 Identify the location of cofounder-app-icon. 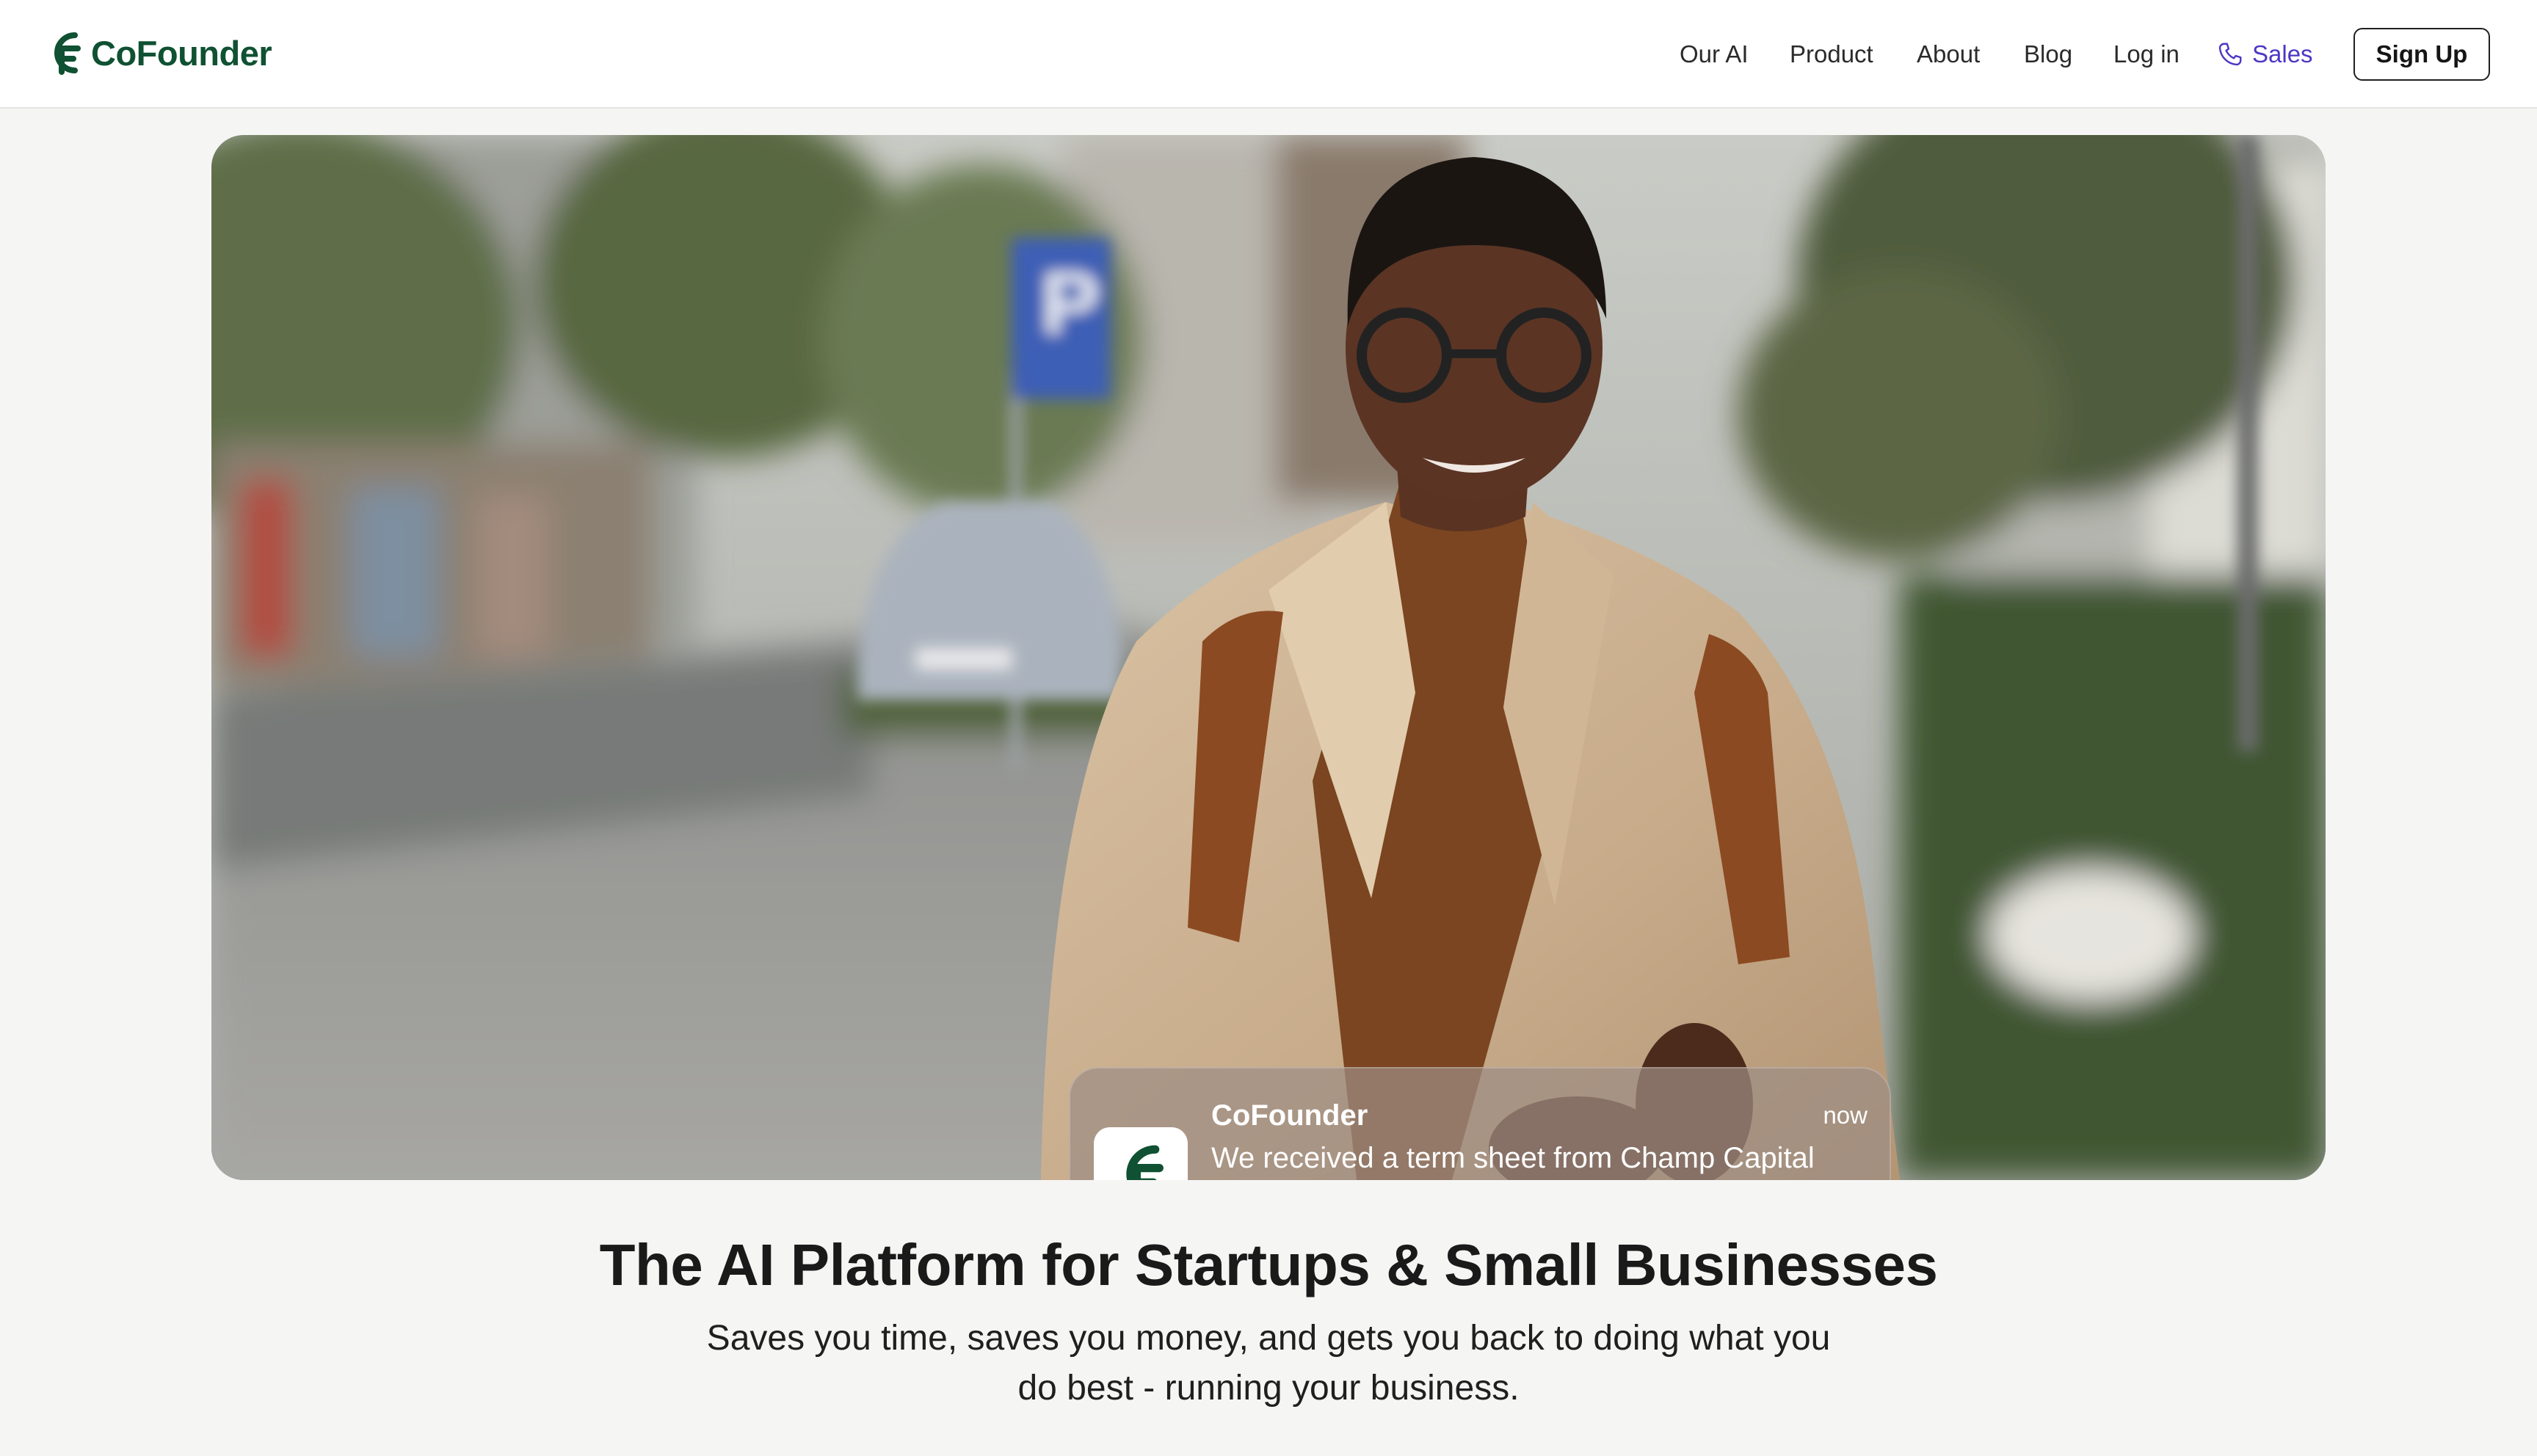
(1141, 1154).